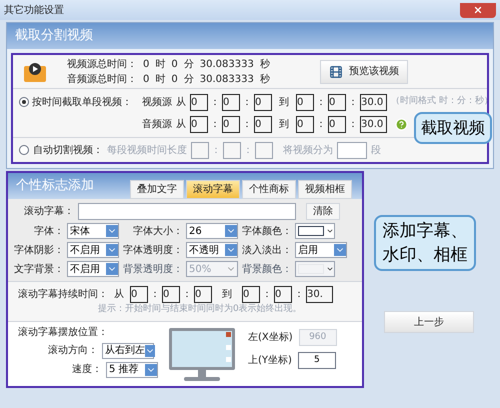 The image size is (500, 408). What do you see at coordinates (401, 124) in the screenshot?
I see `help-icon` at bounding box center [401, 124].